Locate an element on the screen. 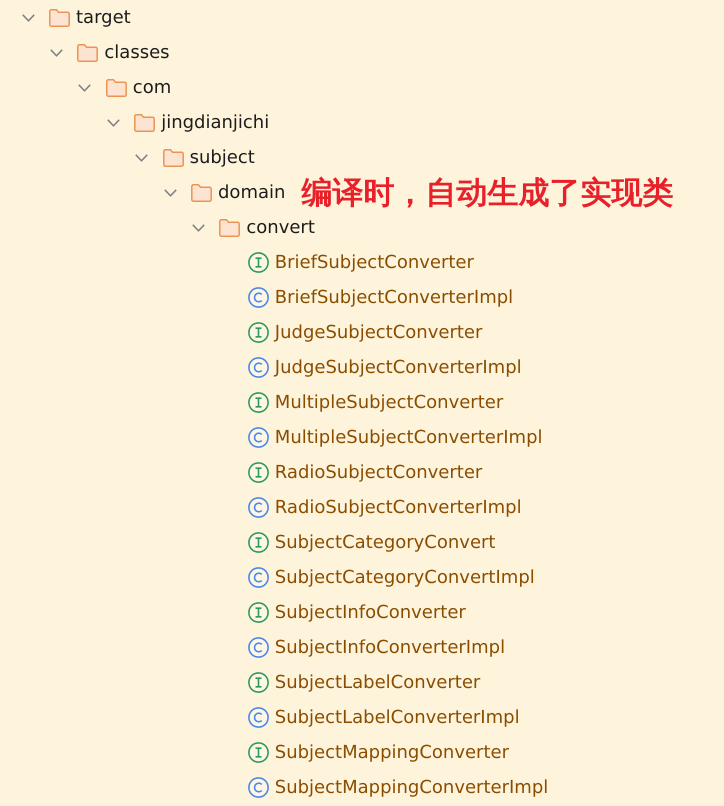 This screenshot has height=806, width=724. class-name: RadioSubjectConverter is located at coordinates (378, 473).